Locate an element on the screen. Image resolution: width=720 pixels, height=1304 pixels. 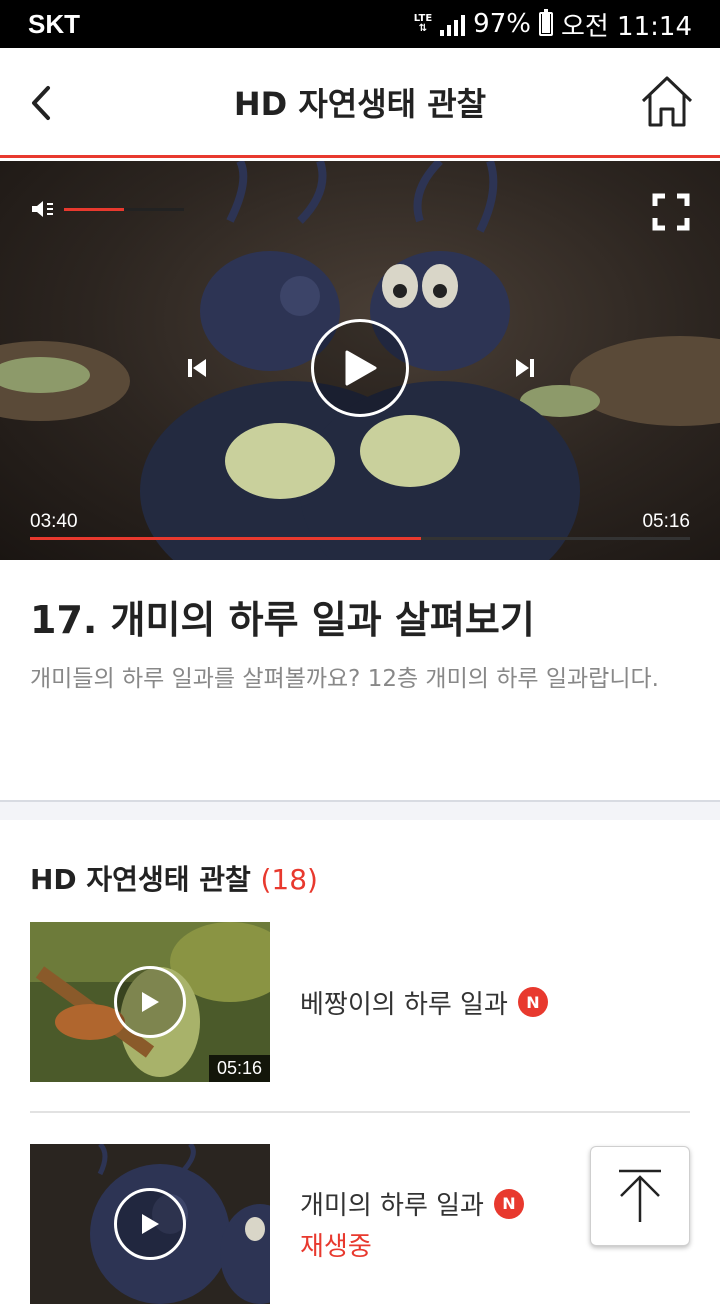
status-indicators: LTE ⇅ 97% 오전 11:14 is located at coordinates (553, 24).